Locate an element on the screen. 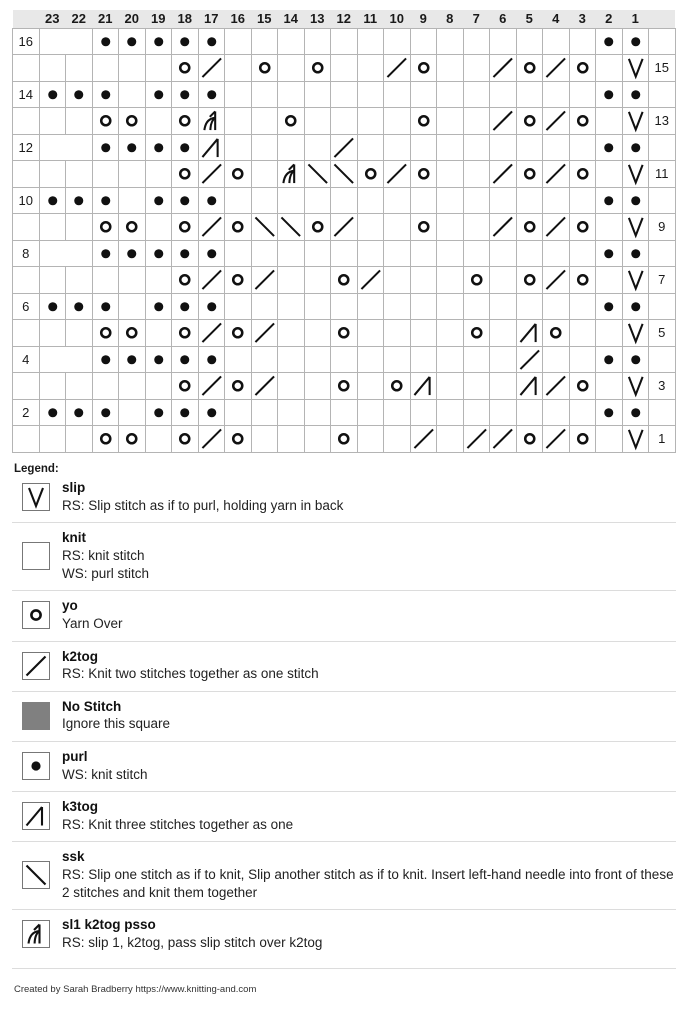  stitch-cell-purl-c17 is located at coordinates (211, 253).